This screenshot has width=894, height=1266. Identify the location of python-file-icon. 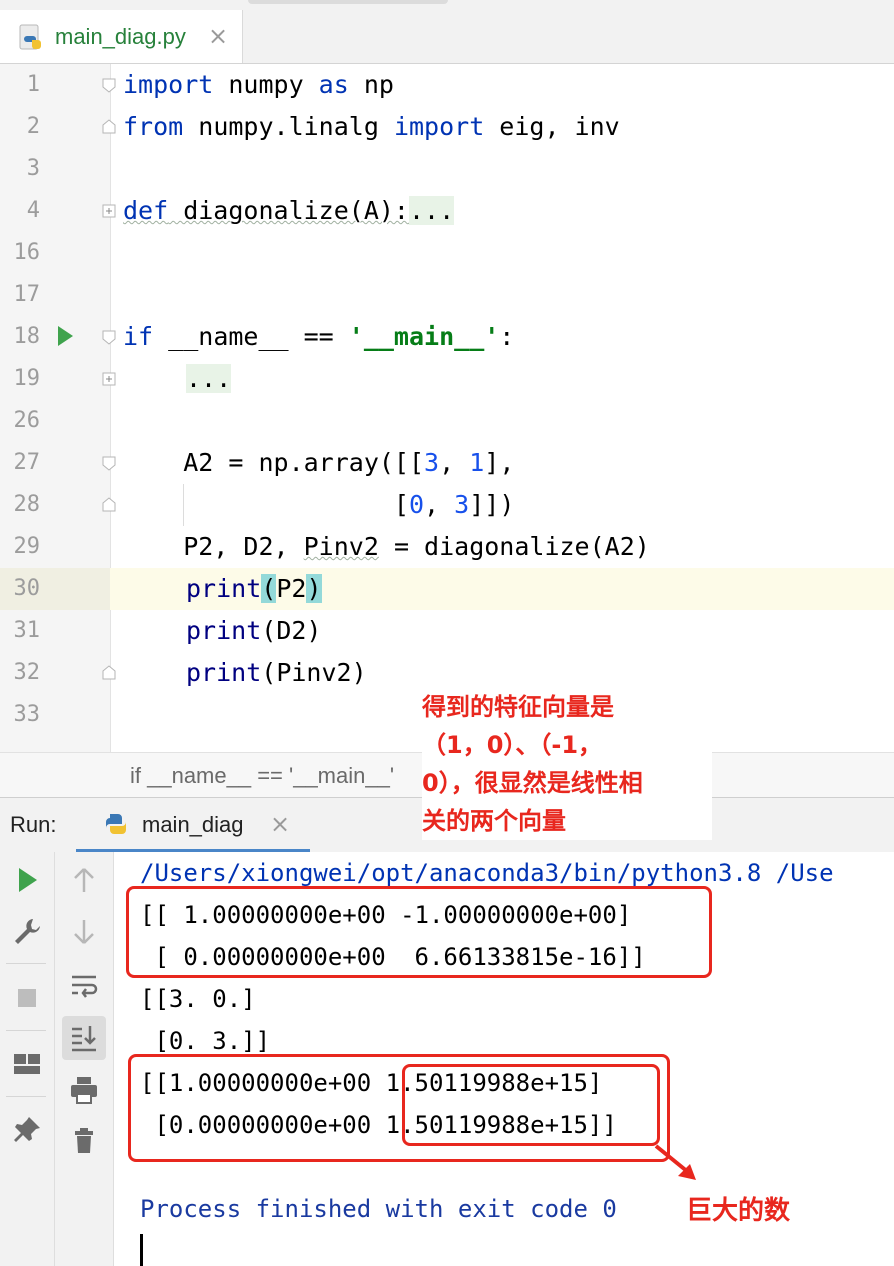
(30, 37).